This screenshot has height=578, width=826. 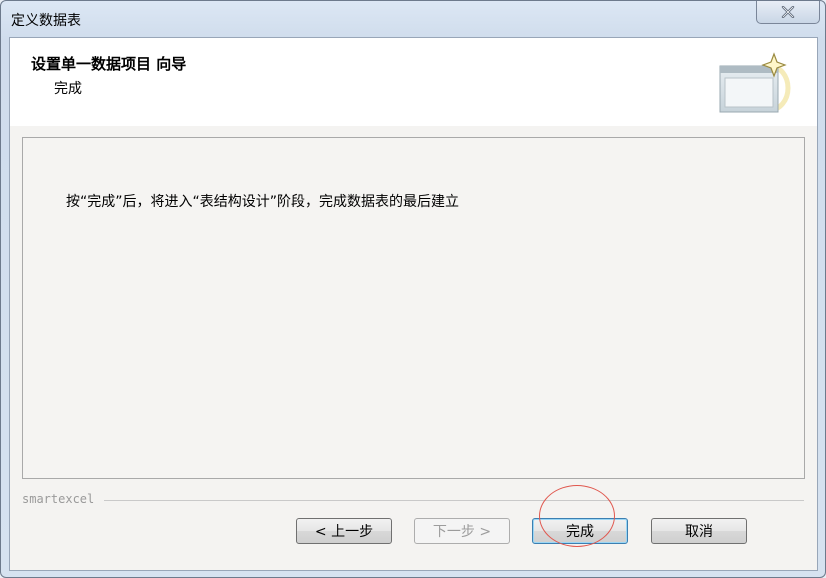 What do you see at coordinates (59, 499) in the screenshot?
I see `brand-label: smartexcel` at bounding box center [59, 499].